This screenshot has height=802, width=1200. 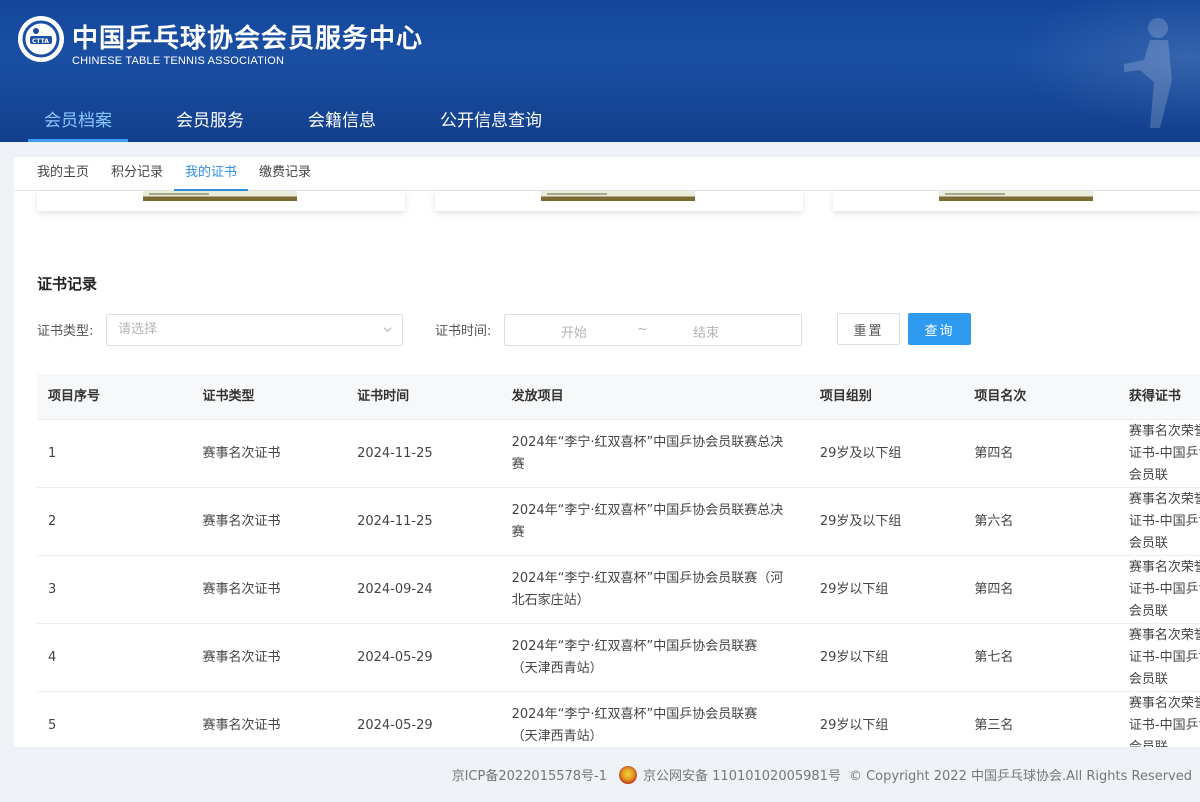 I want to click on paddle-logo-icon: CTTA, so click(x=41, y=39).